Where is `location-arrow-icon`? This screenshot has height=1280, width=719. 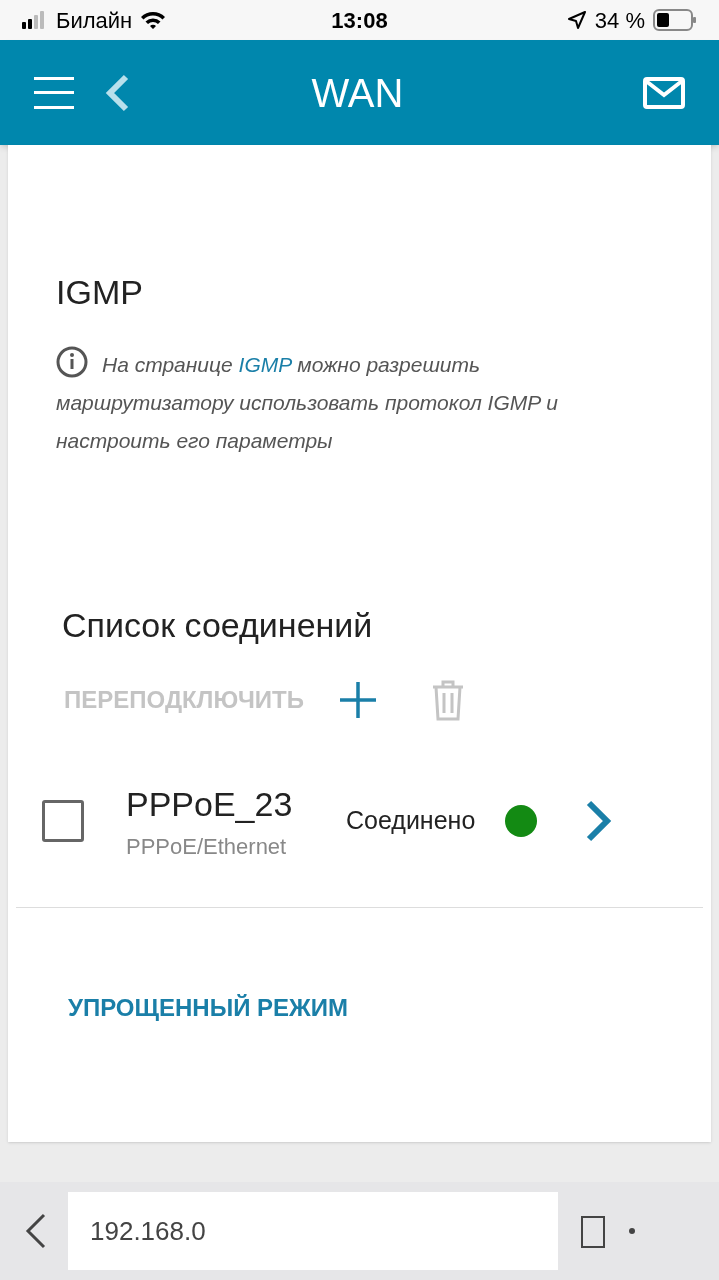
location-arrow-icon is located at coordinates (576, 20).